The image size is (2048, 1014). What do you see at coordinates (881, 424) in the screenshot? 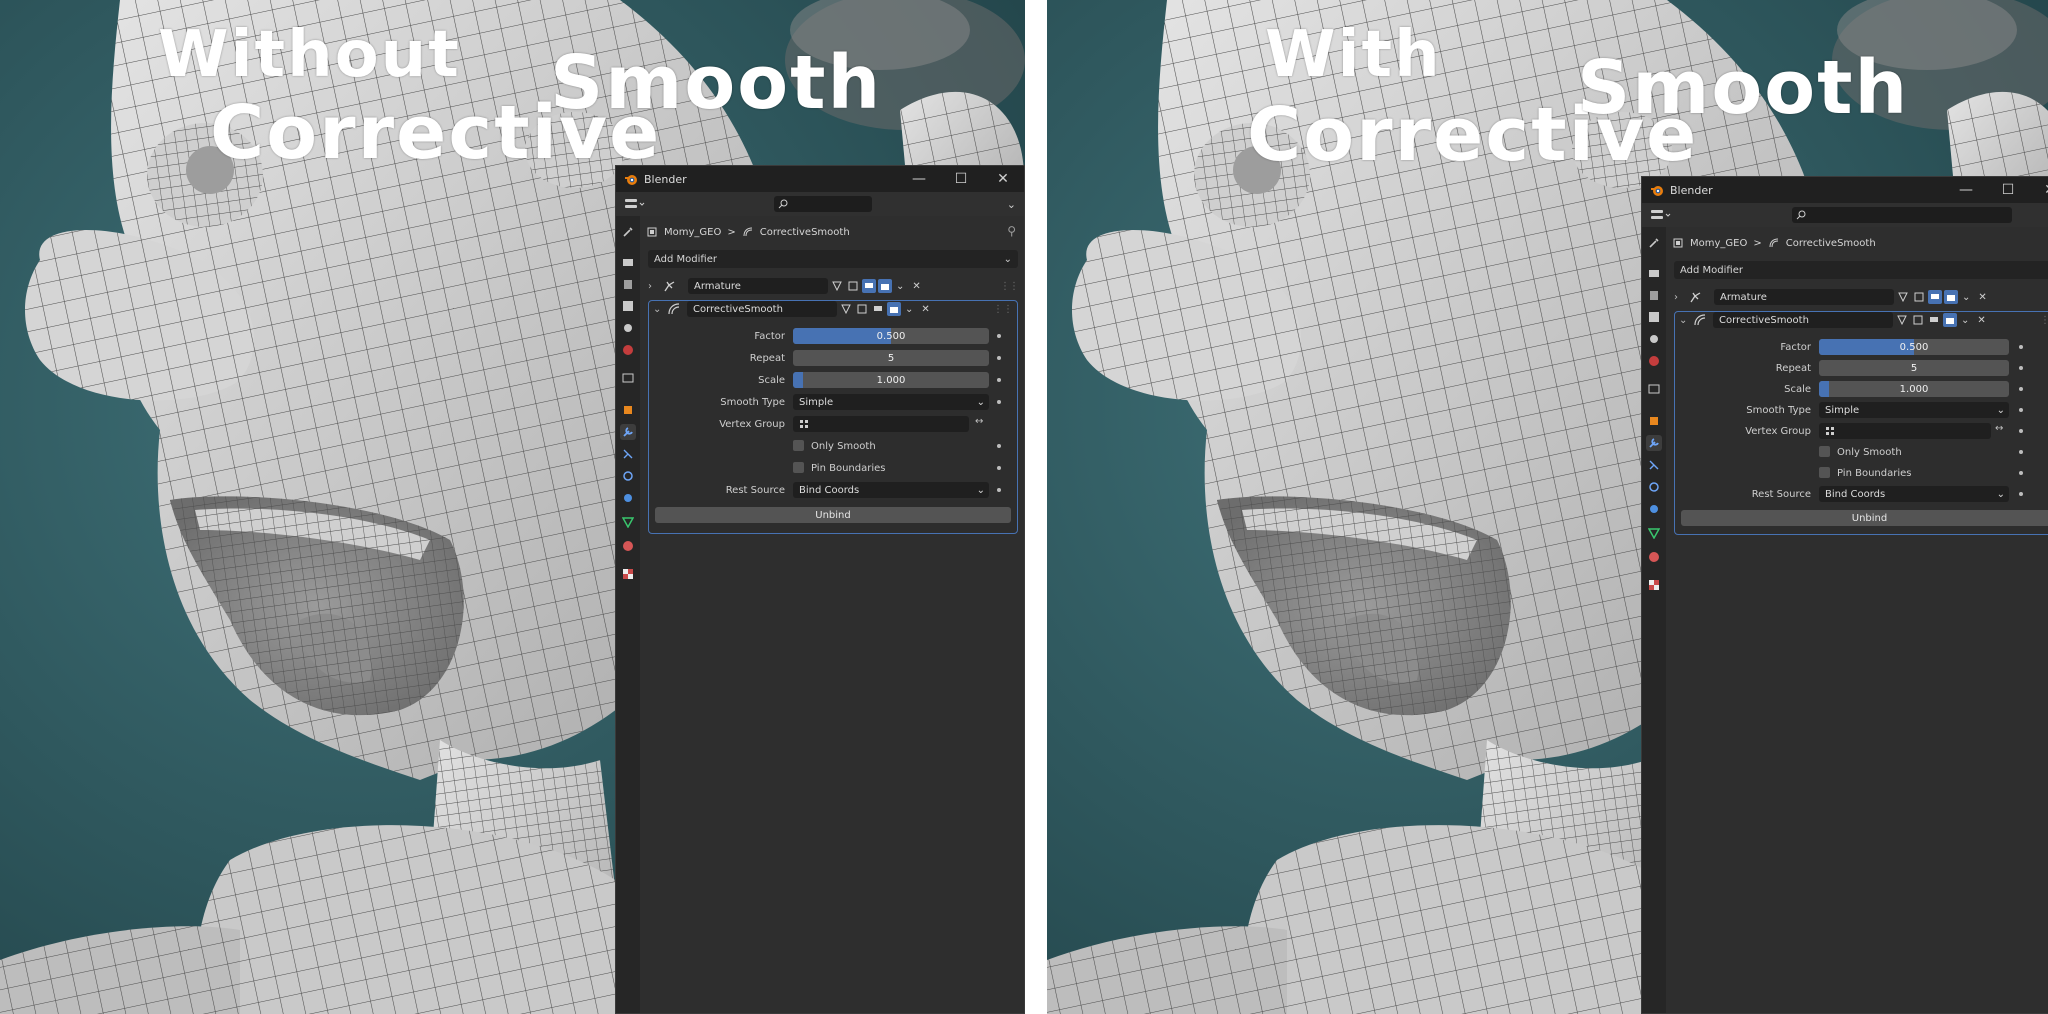
I see `vertex-group-field` at bounding box center [881, 424].